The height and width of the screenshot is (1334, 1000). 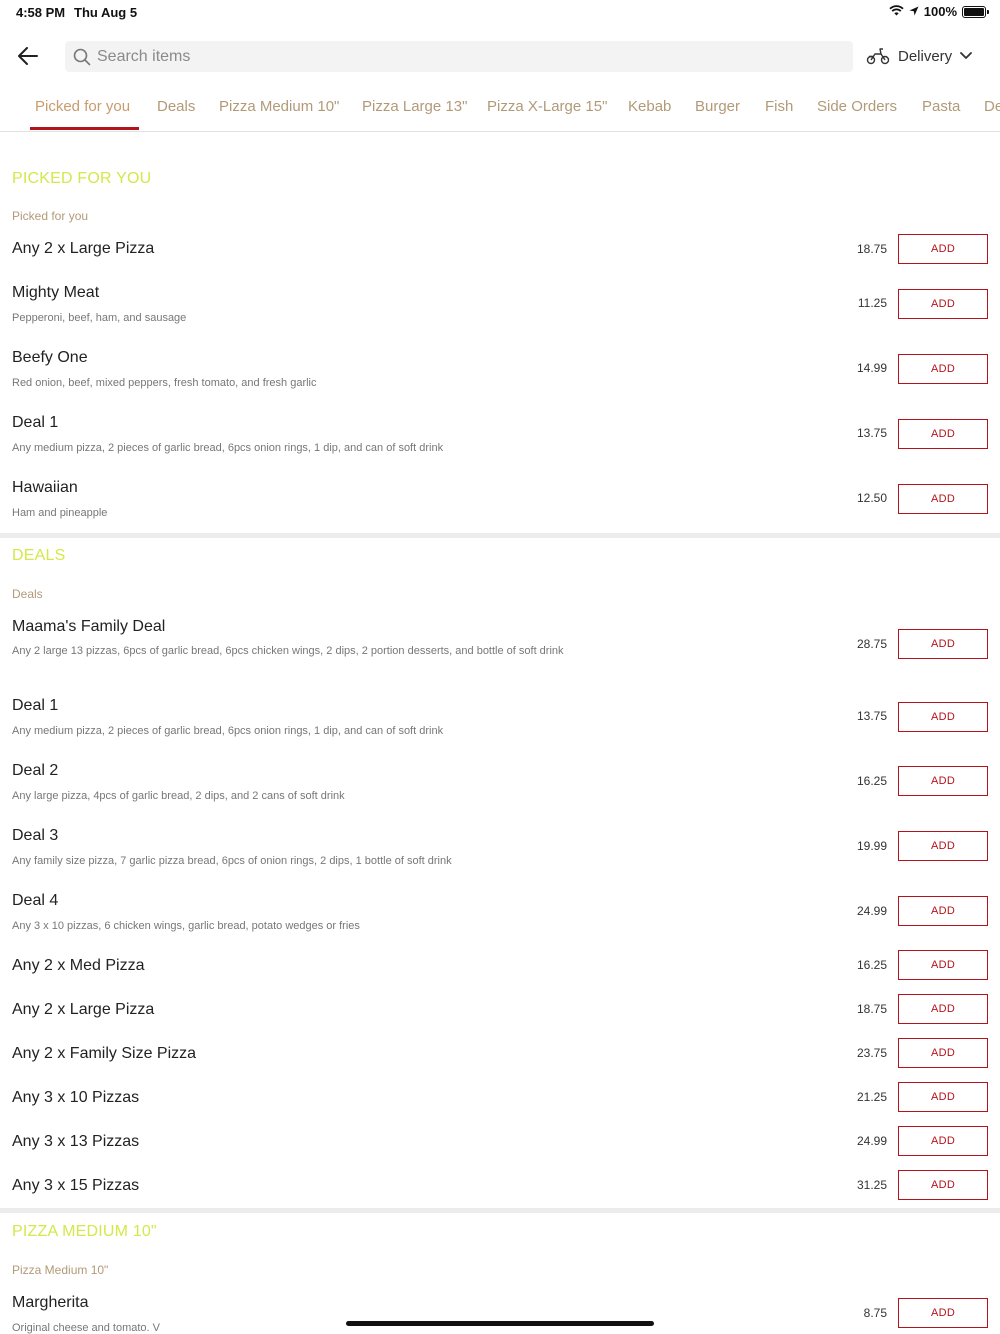 What do you see at coordinates (966, 55) in the screenshot?
I see `chevron-down-icon` at bounding box center [966, 55].